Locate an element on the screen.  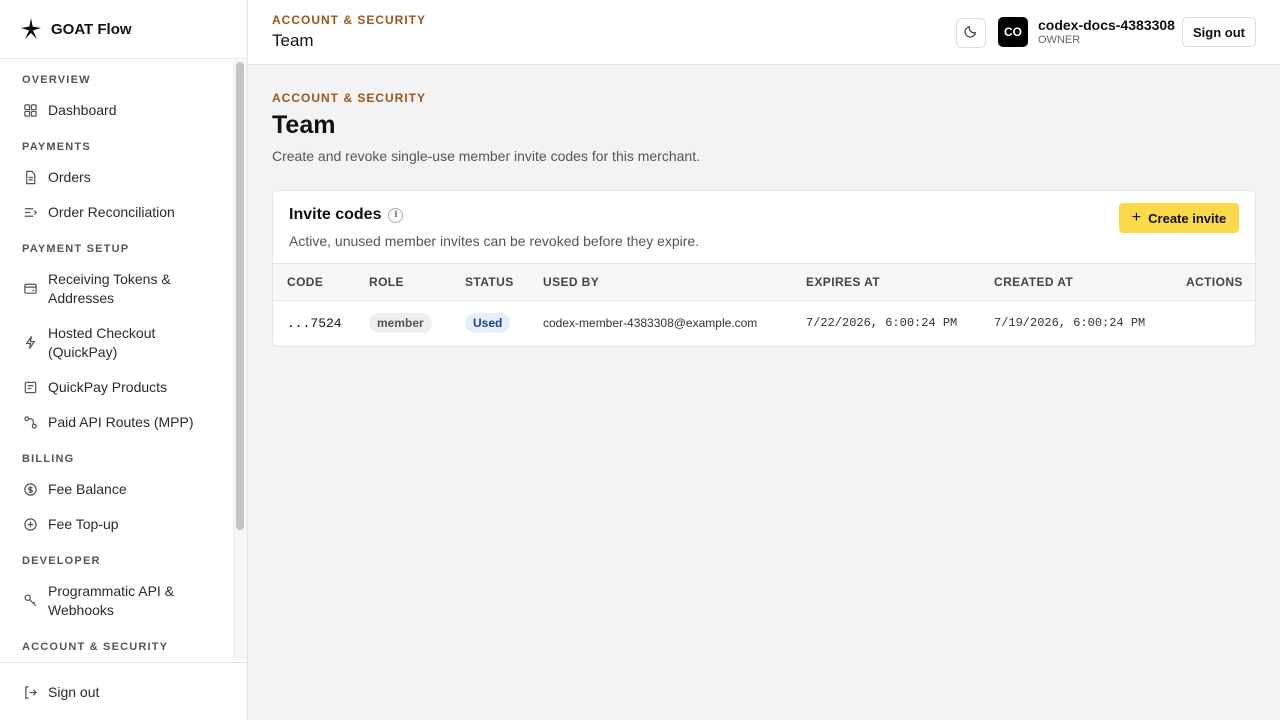
create-invite-label: Create invite is located at coordinates (1187, 218).